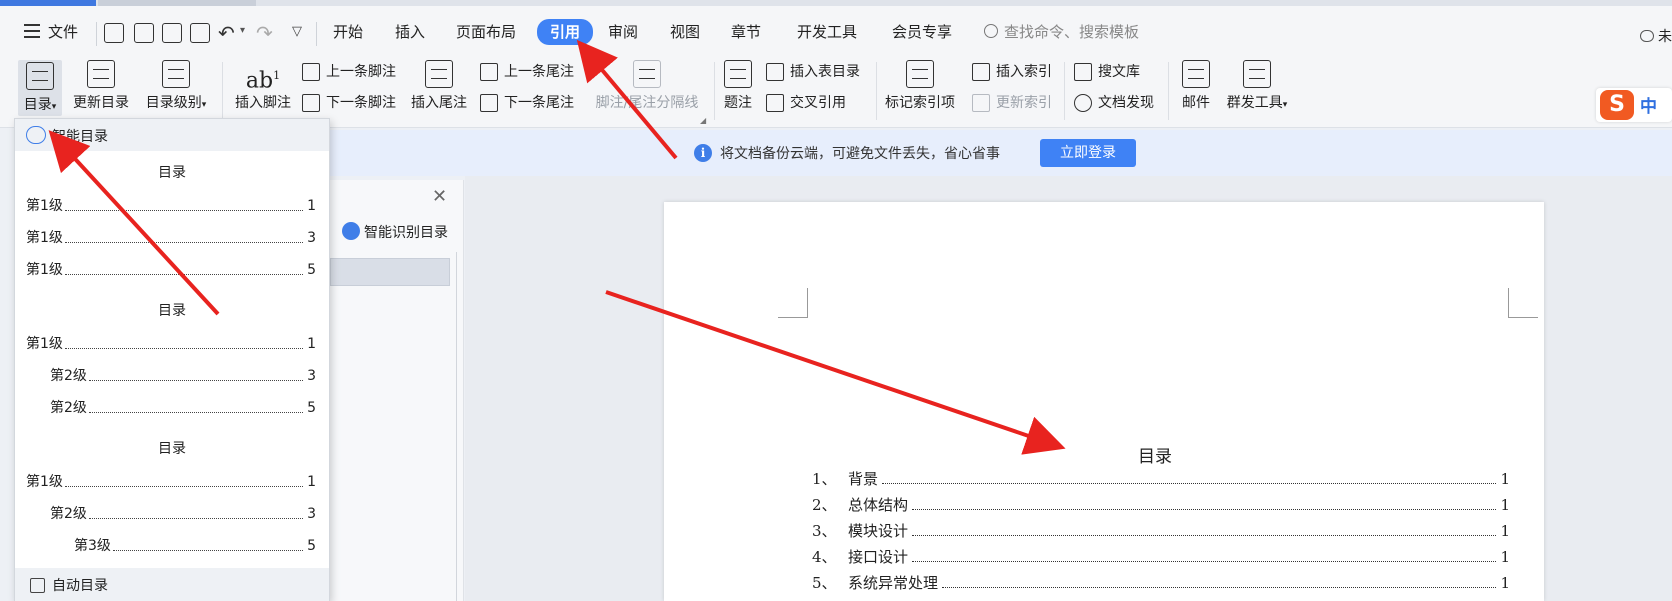  What do you see at coordinates (489, 72) in the screenshot?
I see `prev-endnote-icon` at bounding box center [489, 72].